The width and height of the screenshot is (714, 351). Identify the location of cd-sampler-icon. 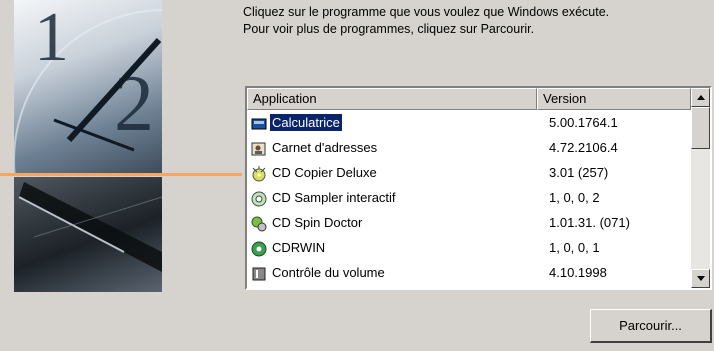
(259, 198).